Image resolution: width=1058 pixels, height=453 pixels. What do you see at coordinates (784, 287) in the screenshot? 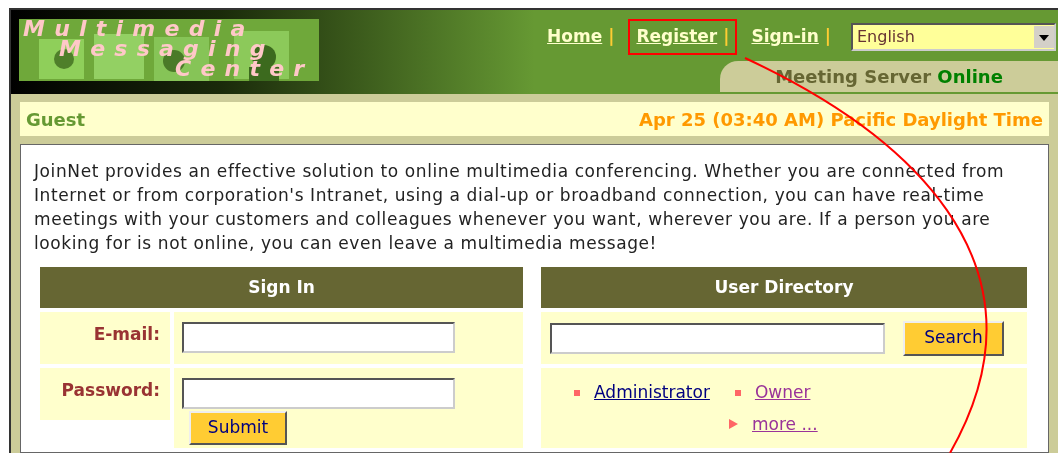
I see `panel-header: User Directory` at bounding box center [784, 287].